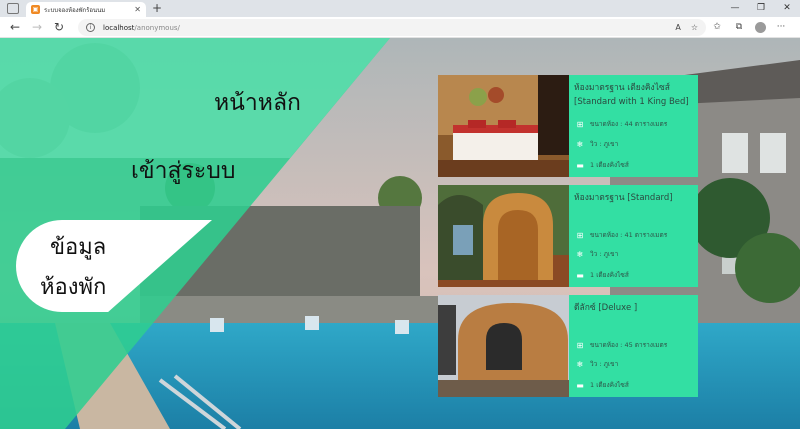 The image size is (800, 429). I want to click on tab-strip: ▣ ระบบจองห้องพักร้อนนม ✕ + — ❐ ✕, so click(400, 8).